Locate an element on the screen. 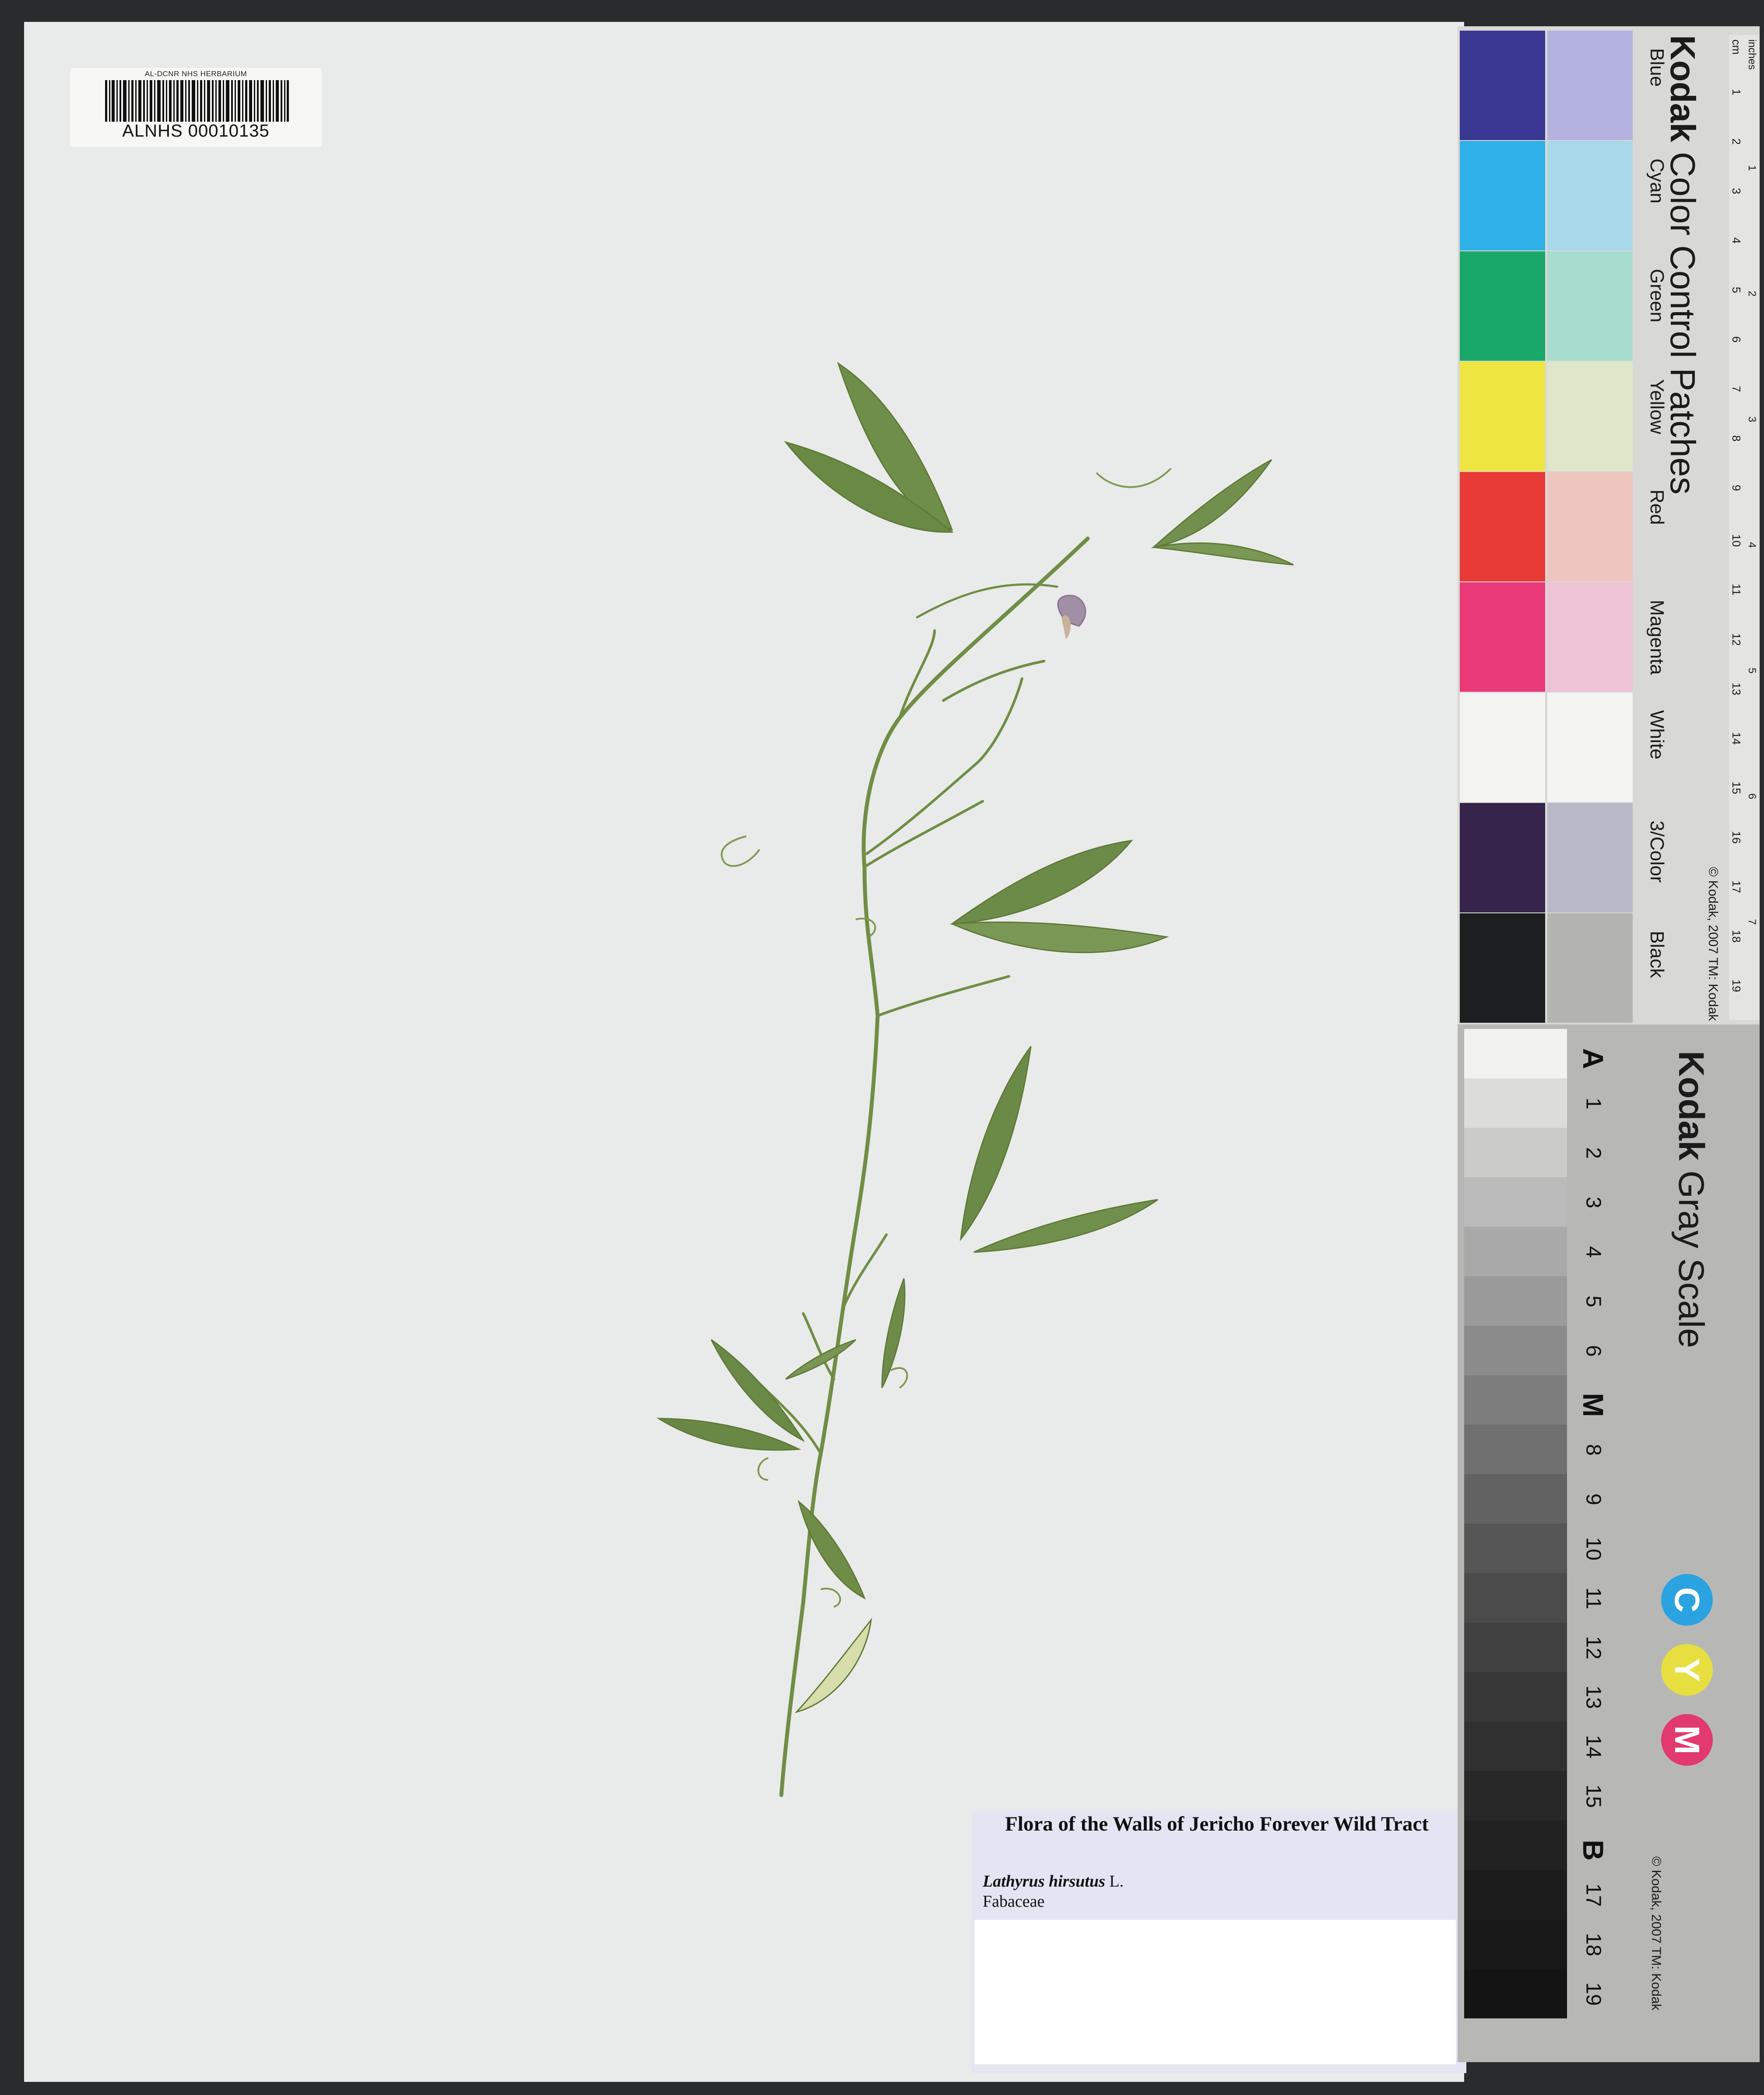 The width and height of the screenshot is (1764, 2095). gray-marker: 18 is located at coordinates (1593, 1945).